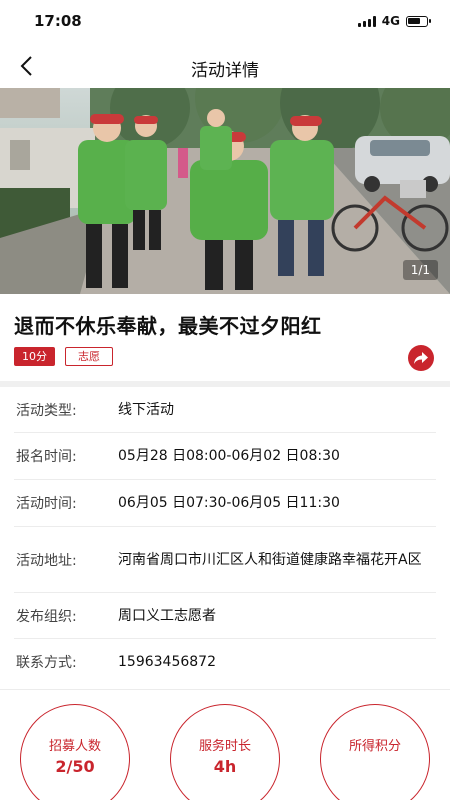 This screenshot has height=800, width=450. I want to click on detail-row-organization: 发布组织: 周口义工志愿者, so click(225, 616).